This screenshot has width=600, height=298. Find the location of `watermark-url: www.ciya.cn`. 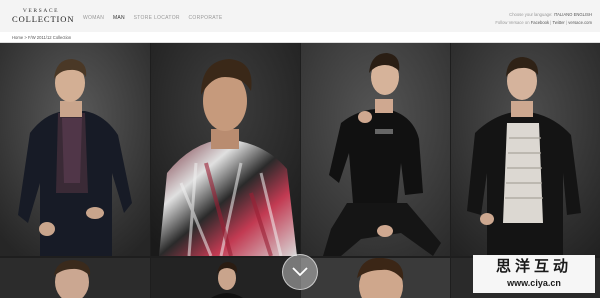

watermark-url: www.ciya.cn is located at coordinates (534, 283).